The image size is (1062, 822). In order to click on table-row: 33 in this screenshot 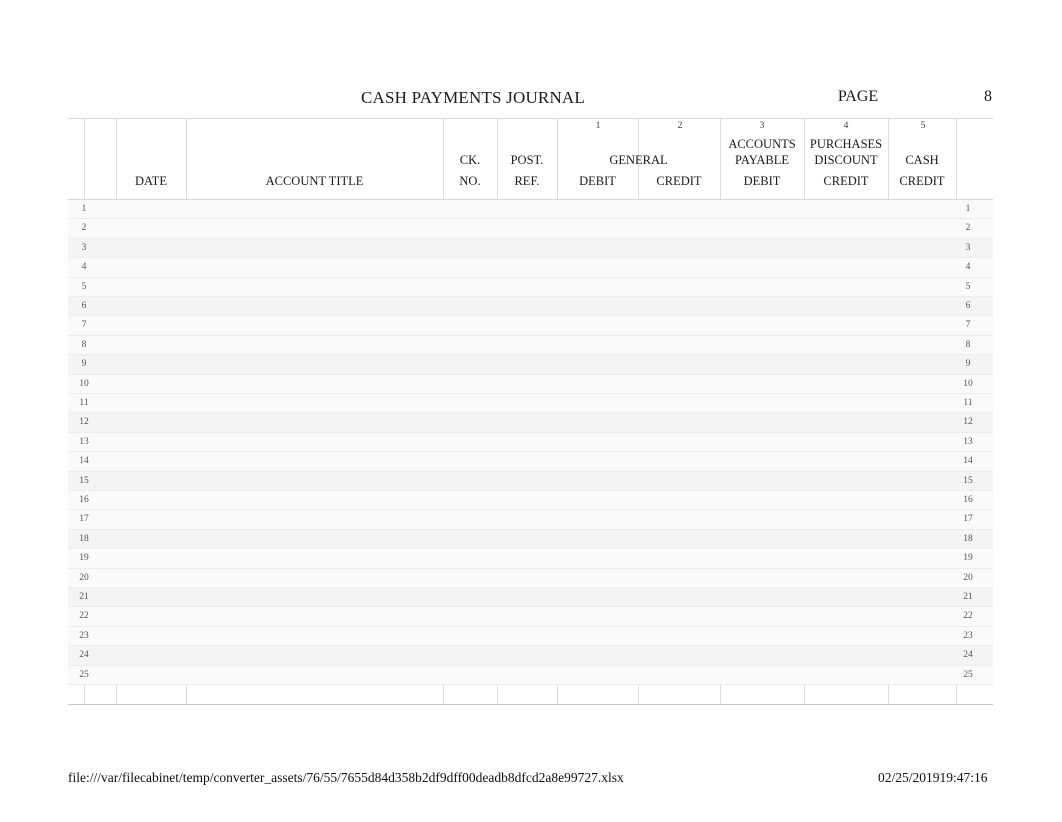, I will do `click(530, 248)`.